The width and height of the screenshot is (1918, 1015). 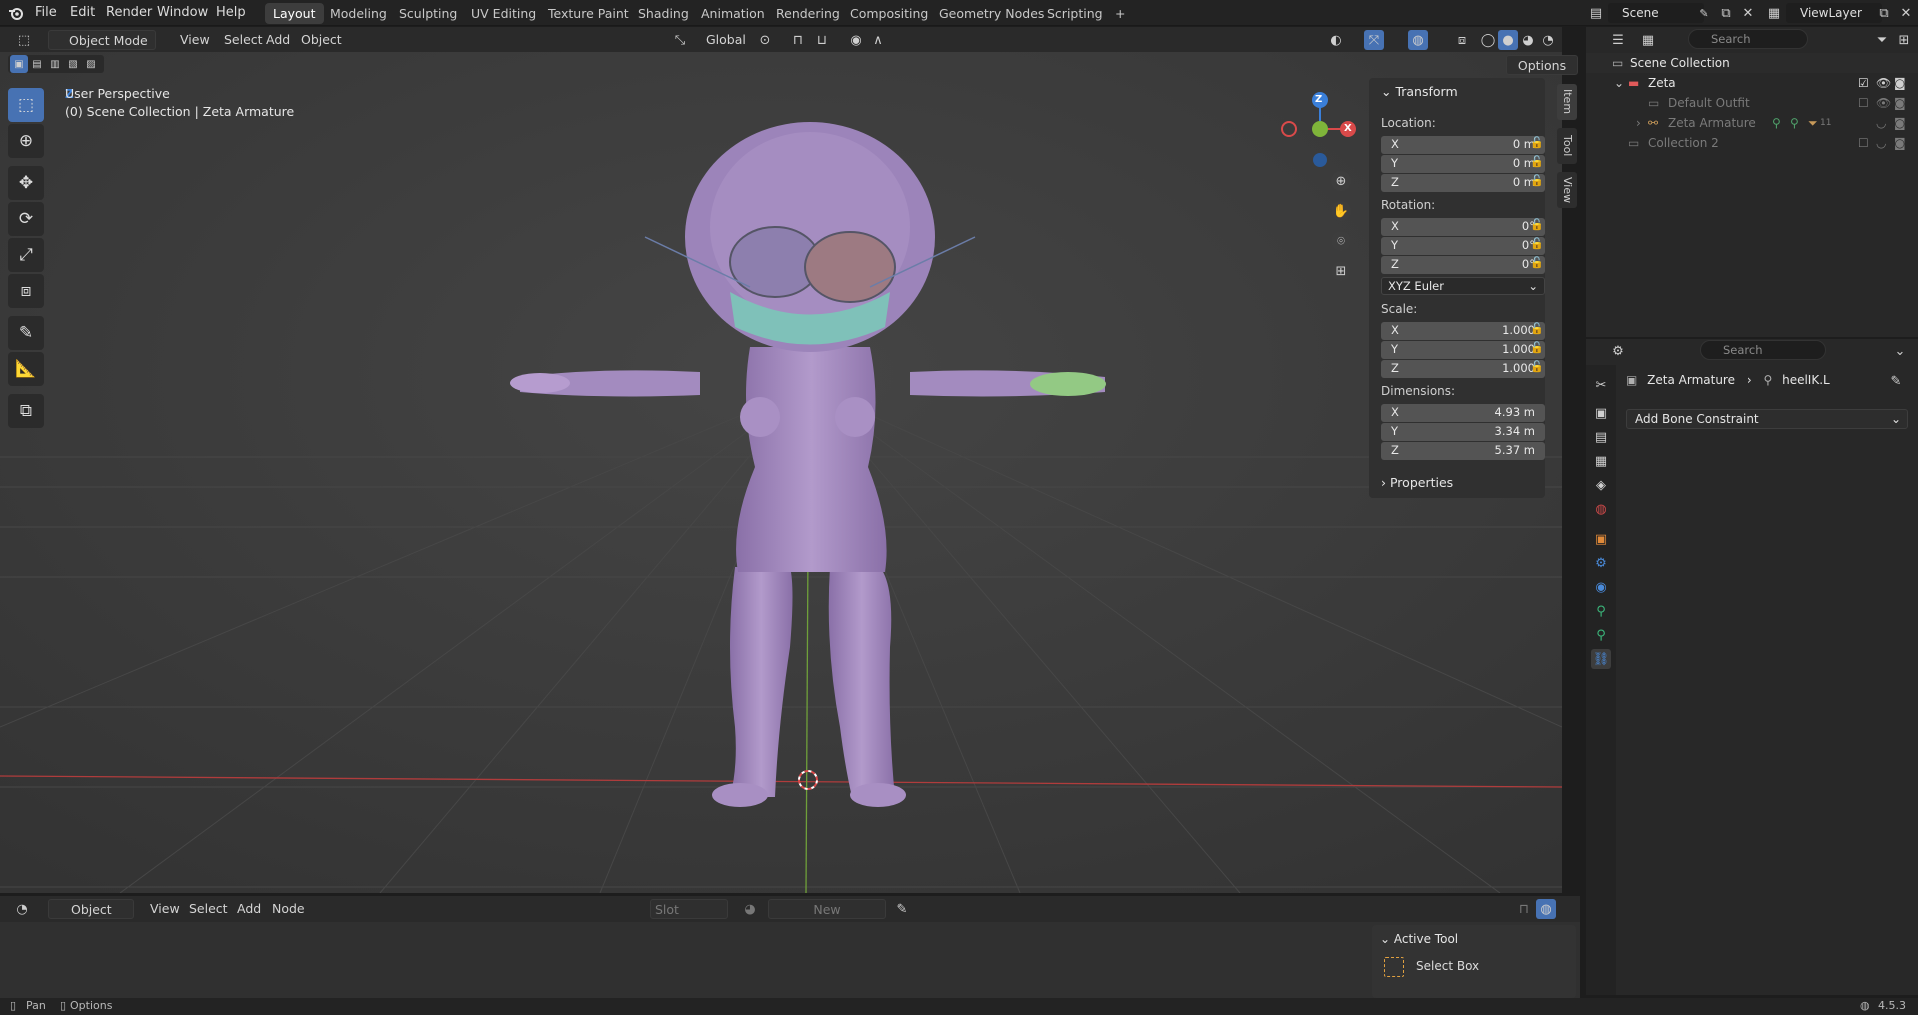 I want to click on select-subtract-icon: ▥, so click(x=55, y=64).